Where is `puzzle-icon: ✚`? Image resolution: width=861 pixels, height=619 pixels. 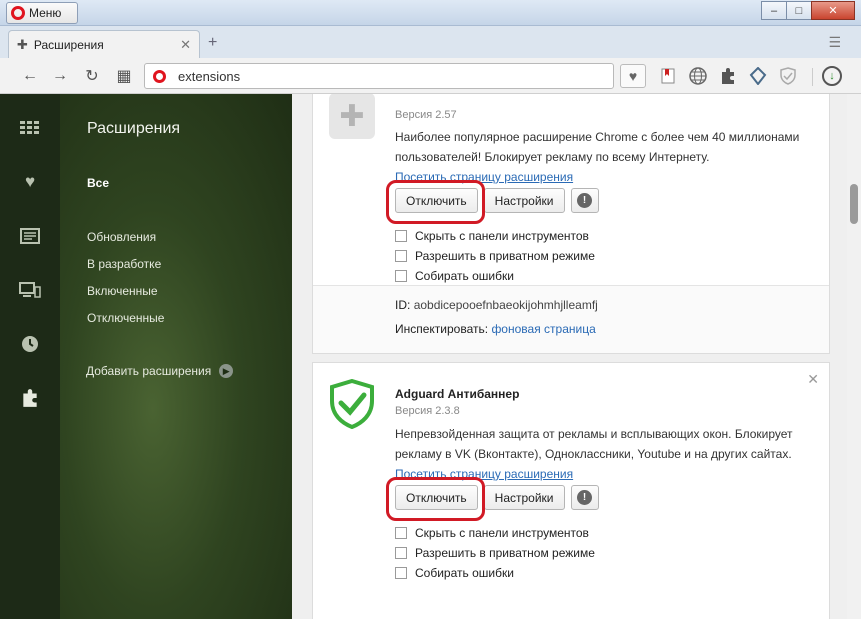 puzzle-icon: ✚ is located at coordinates (22, 44).